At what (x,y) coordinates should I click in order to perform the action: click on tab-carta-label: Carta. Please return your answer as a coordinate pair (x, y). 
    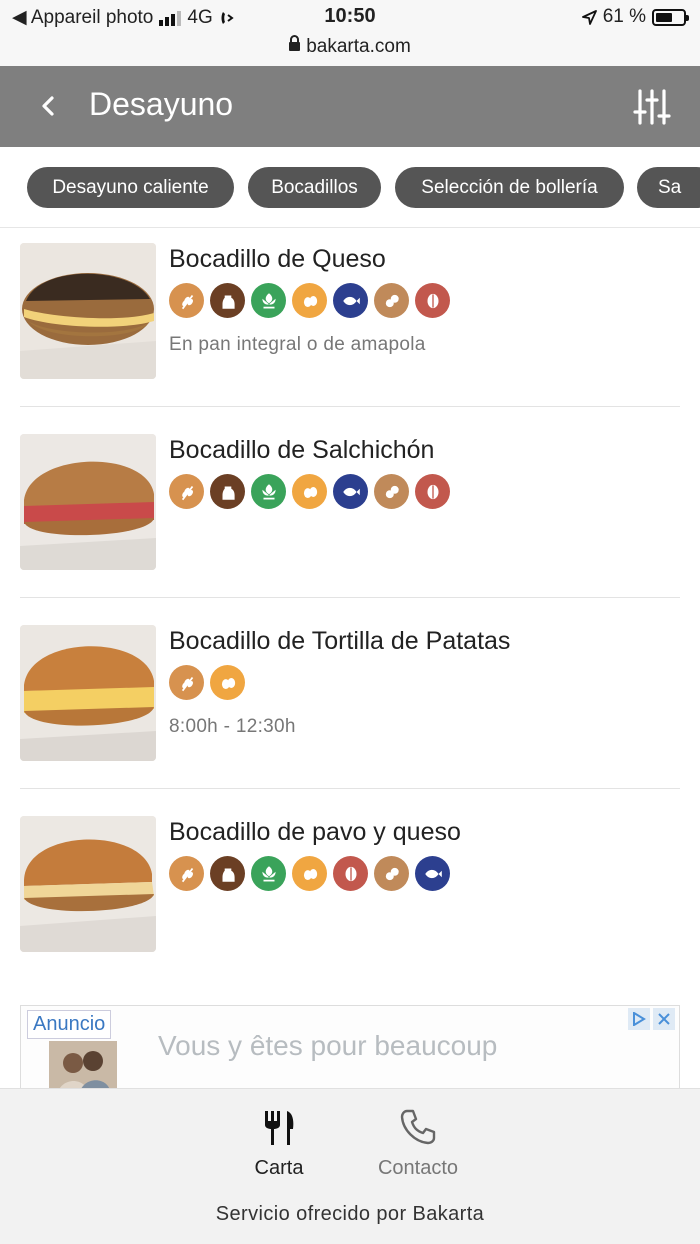
    Looking at the image, I should click on (279, 1168).